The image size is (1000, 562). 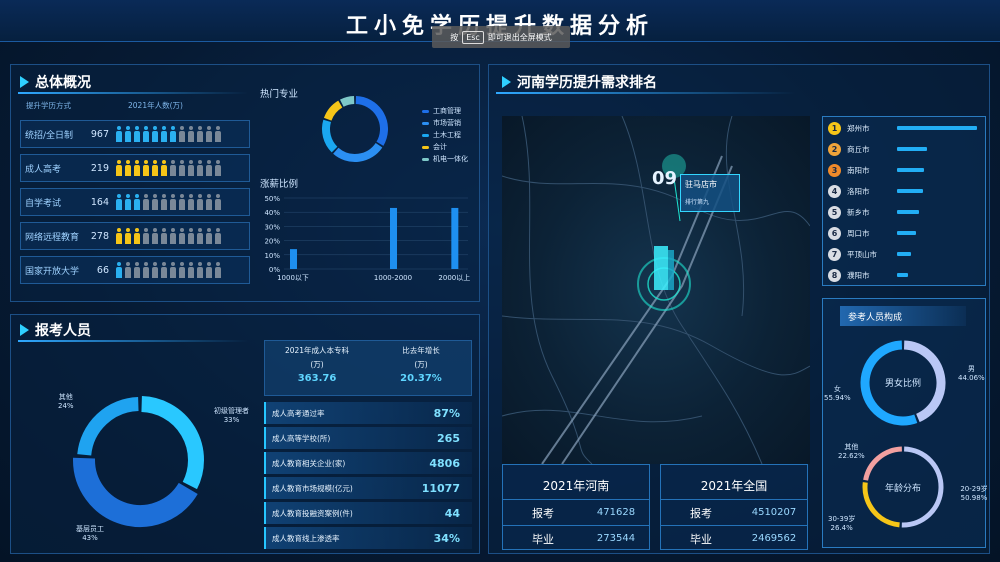 I want to click on ranking-row: 4 洛阳市, so click(x=904, y=191).